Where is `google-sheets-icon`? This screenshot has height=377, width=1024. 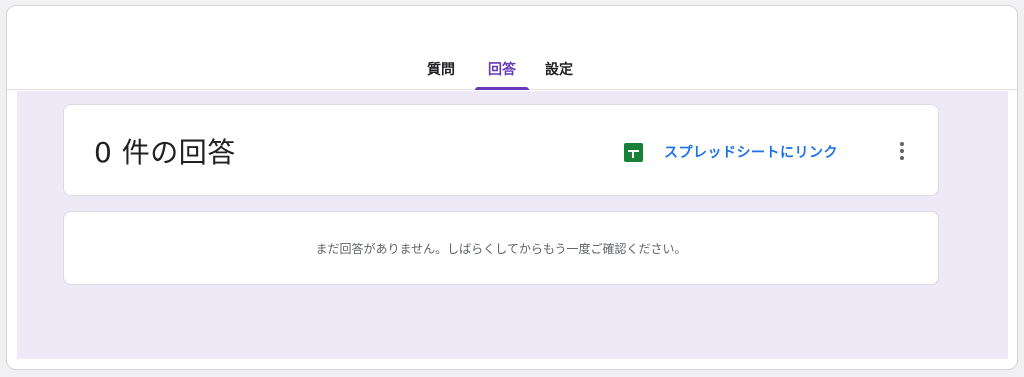
google-sheets-icon is located at coordinates (633, 152).